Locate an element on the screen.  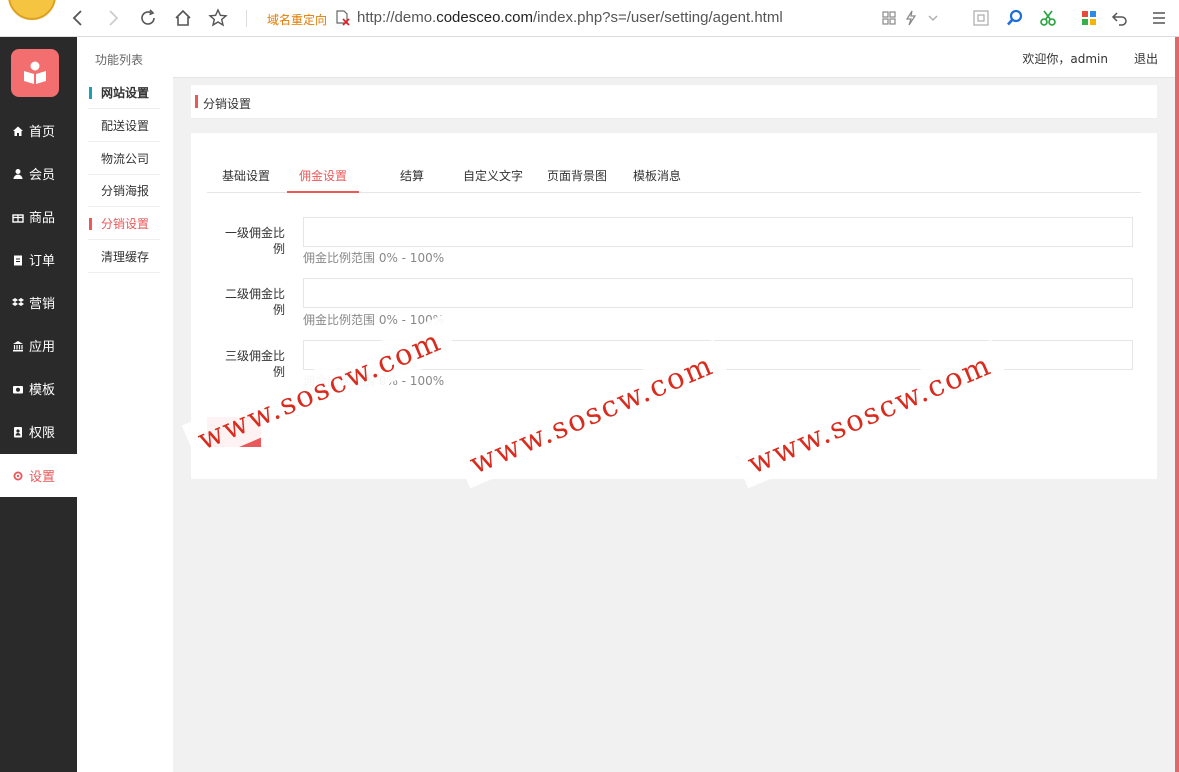
sidebar-item-settings: 设置 is located at coordinates (38, 475).